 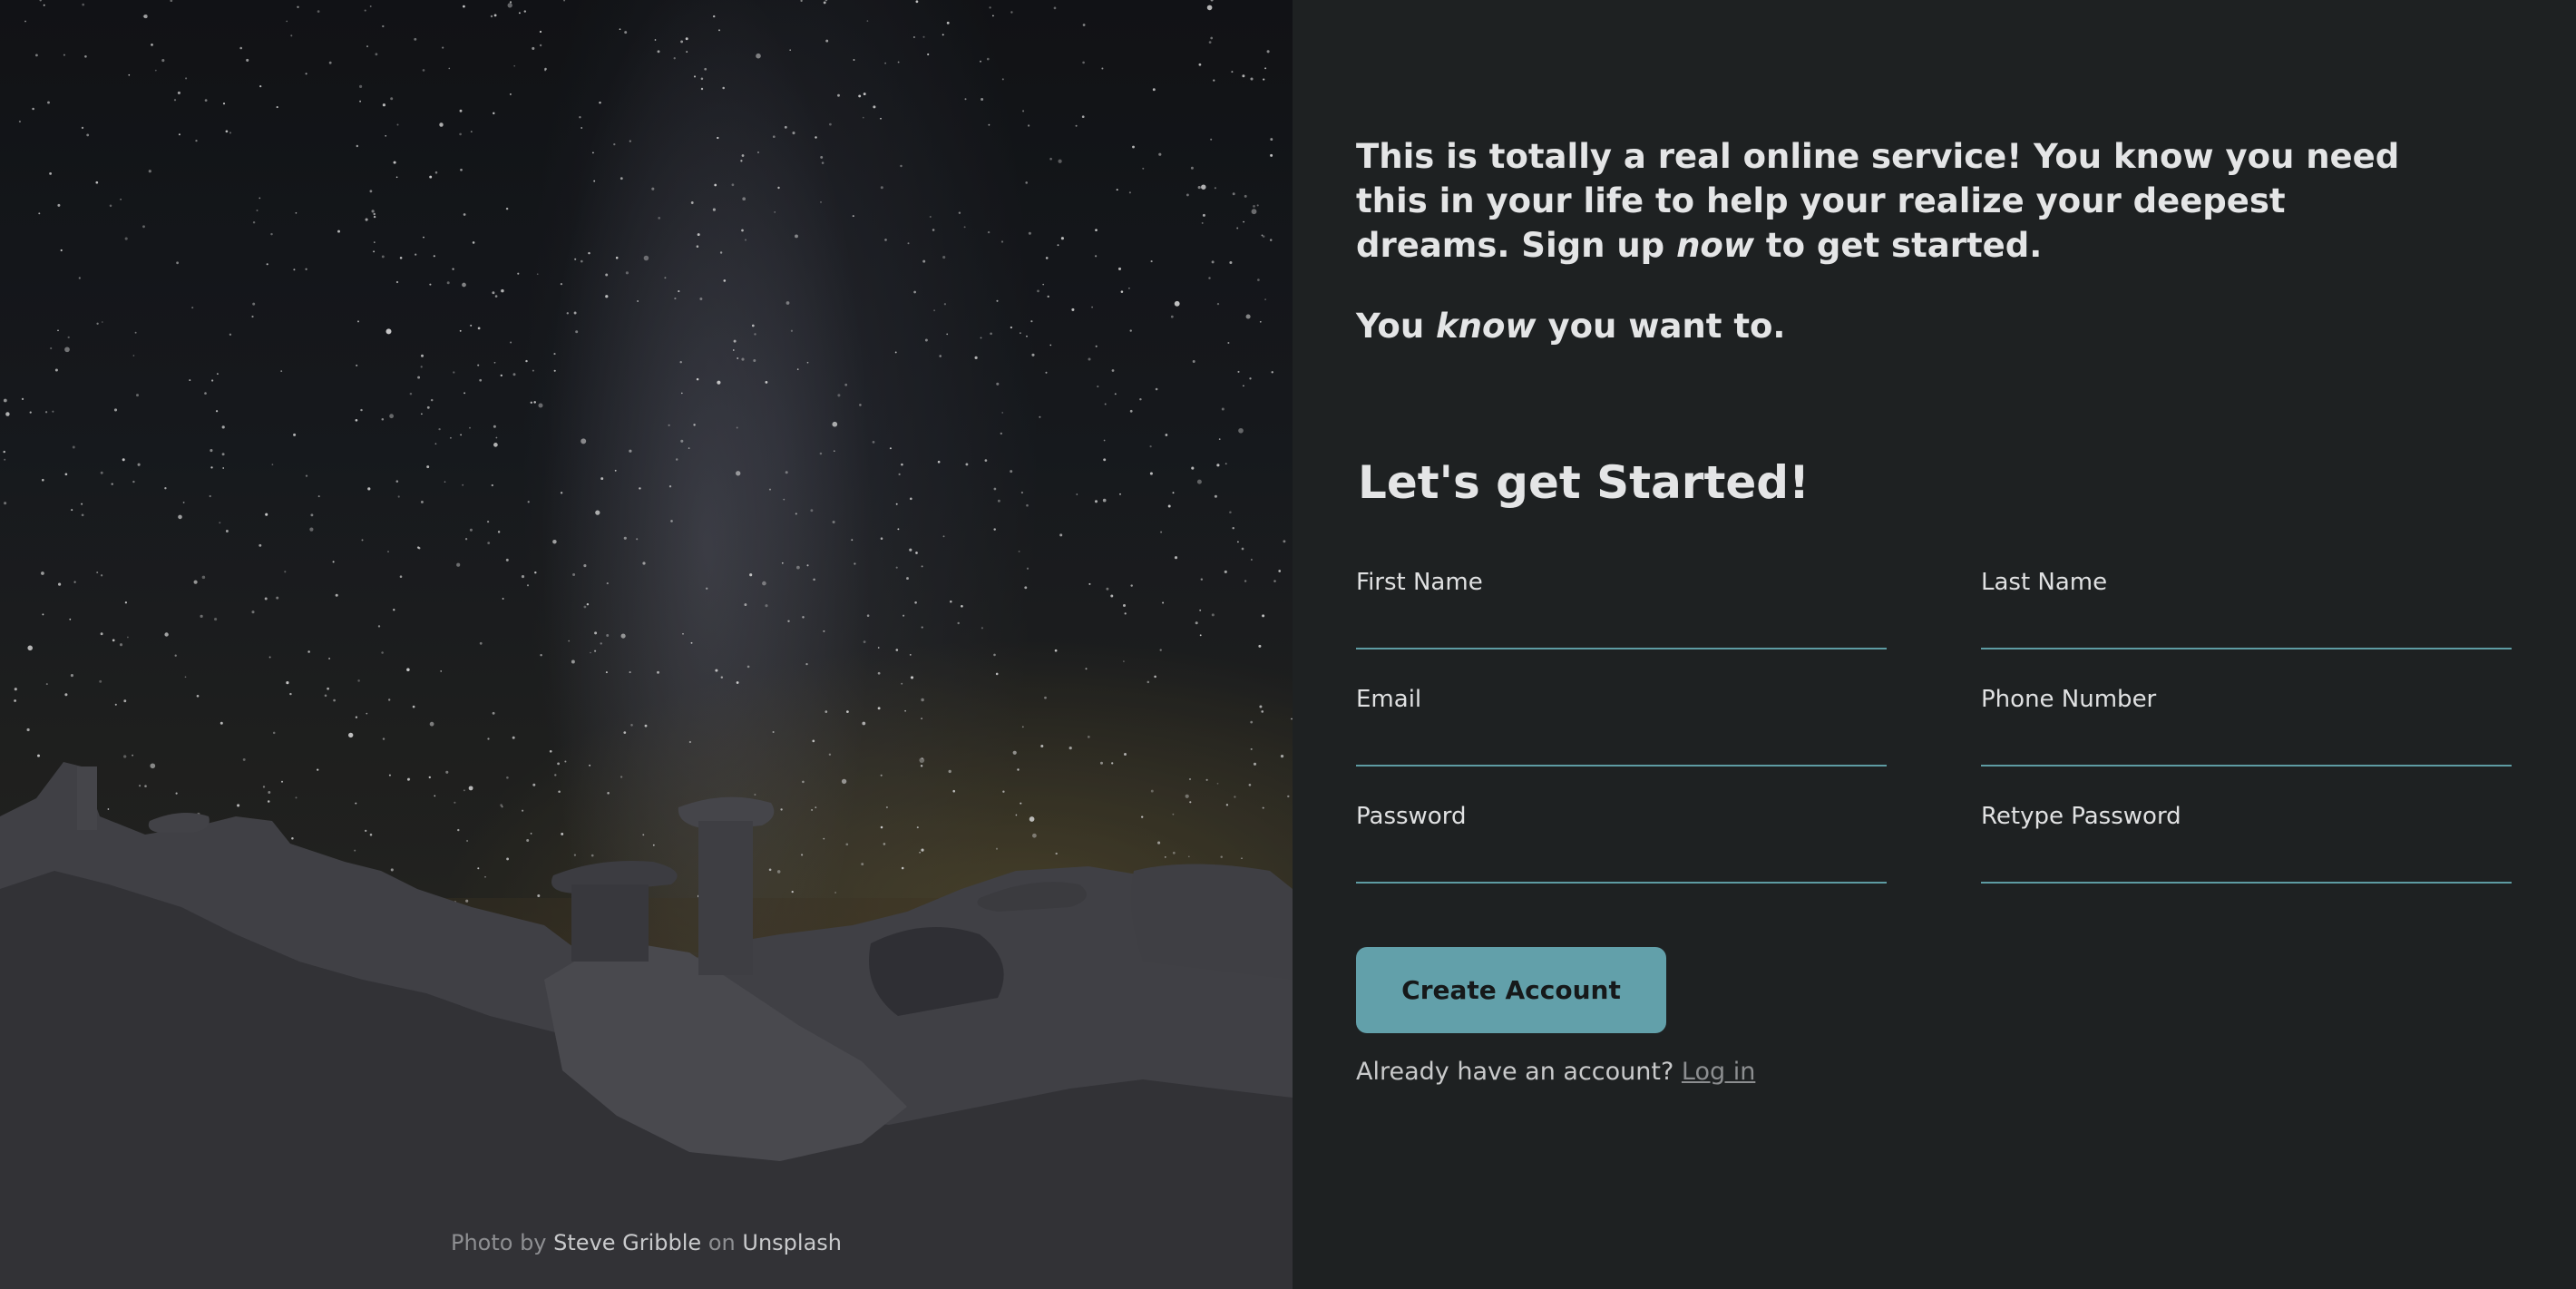 What do you see at coordinates (1515, 1072) in the screenshot?
I see `login-prompt-text: Already have an account?` at bounding box center [1515, 1072].